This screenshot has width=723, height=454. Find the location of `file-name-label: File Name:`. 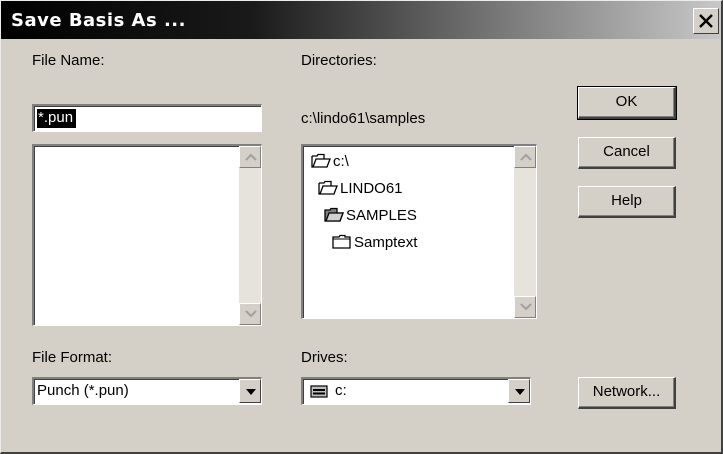

file-name-label: File Name: is located at coordinates (68, 60).